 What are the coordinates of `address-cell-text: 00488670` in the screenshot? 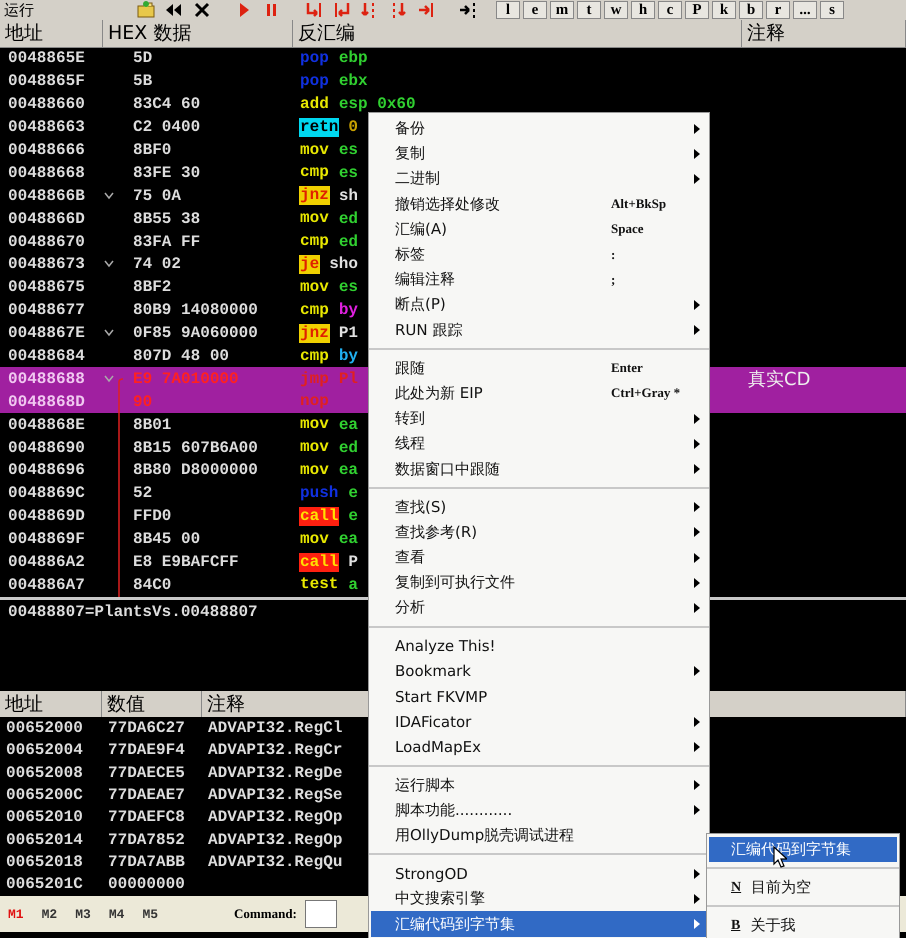 It's located at (46, 241).